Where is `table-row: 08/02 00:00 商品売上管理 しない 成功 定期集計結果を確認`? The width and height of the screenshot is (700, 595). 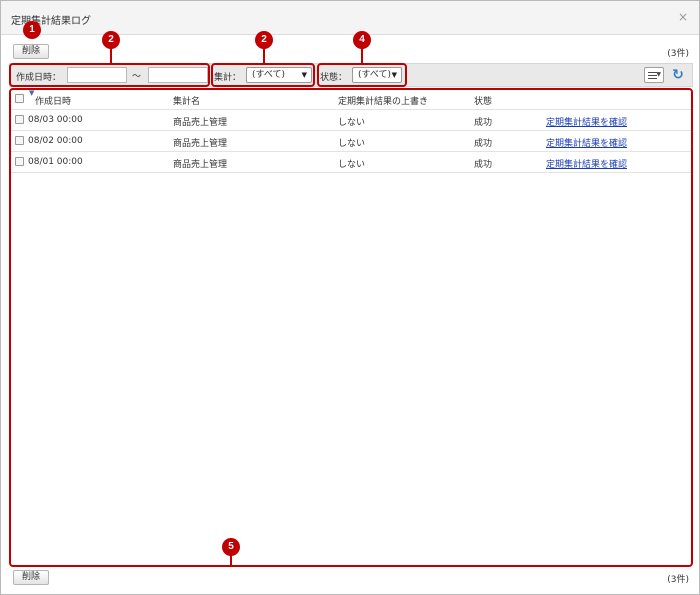 table-row: 08/02 00:00 商品売上管理 しない 成功 定期集計結果を確認 is located at coordinates (351, 141).